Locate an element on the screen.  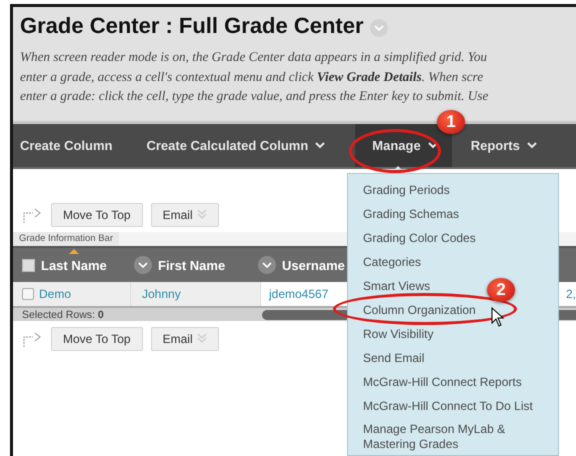
info-bar-tab: Grade Information Bar is located at coordinates (66, 239).